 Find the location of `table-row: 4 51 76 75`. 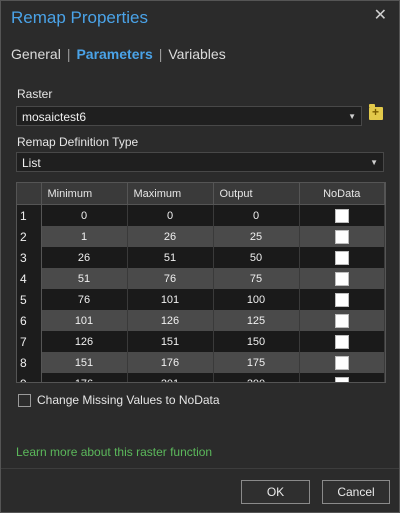

table-row: 4 51 76 75 is located at coordinates (201, 278).